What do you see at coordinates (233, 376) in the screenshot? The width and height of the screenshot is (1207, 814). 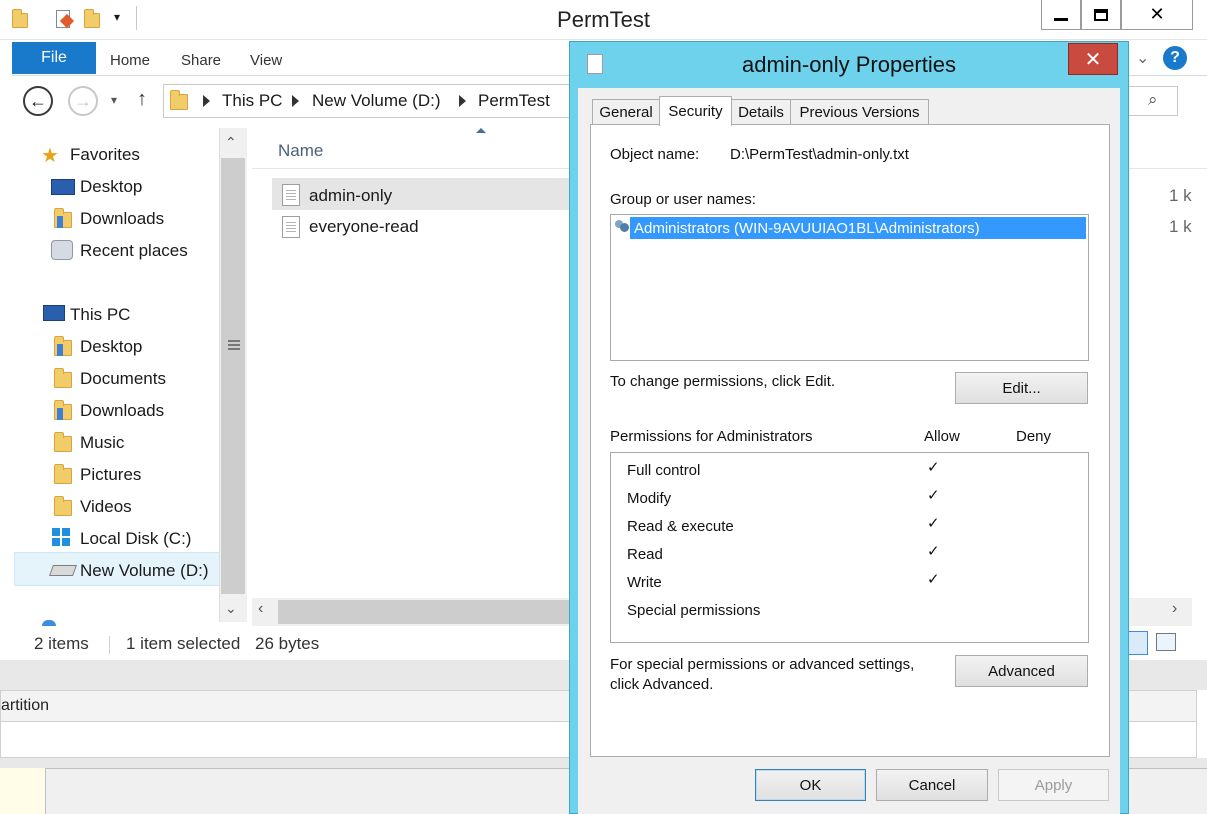 I see `nav-scrollbar-thumb` at bounding box center [233, 376].